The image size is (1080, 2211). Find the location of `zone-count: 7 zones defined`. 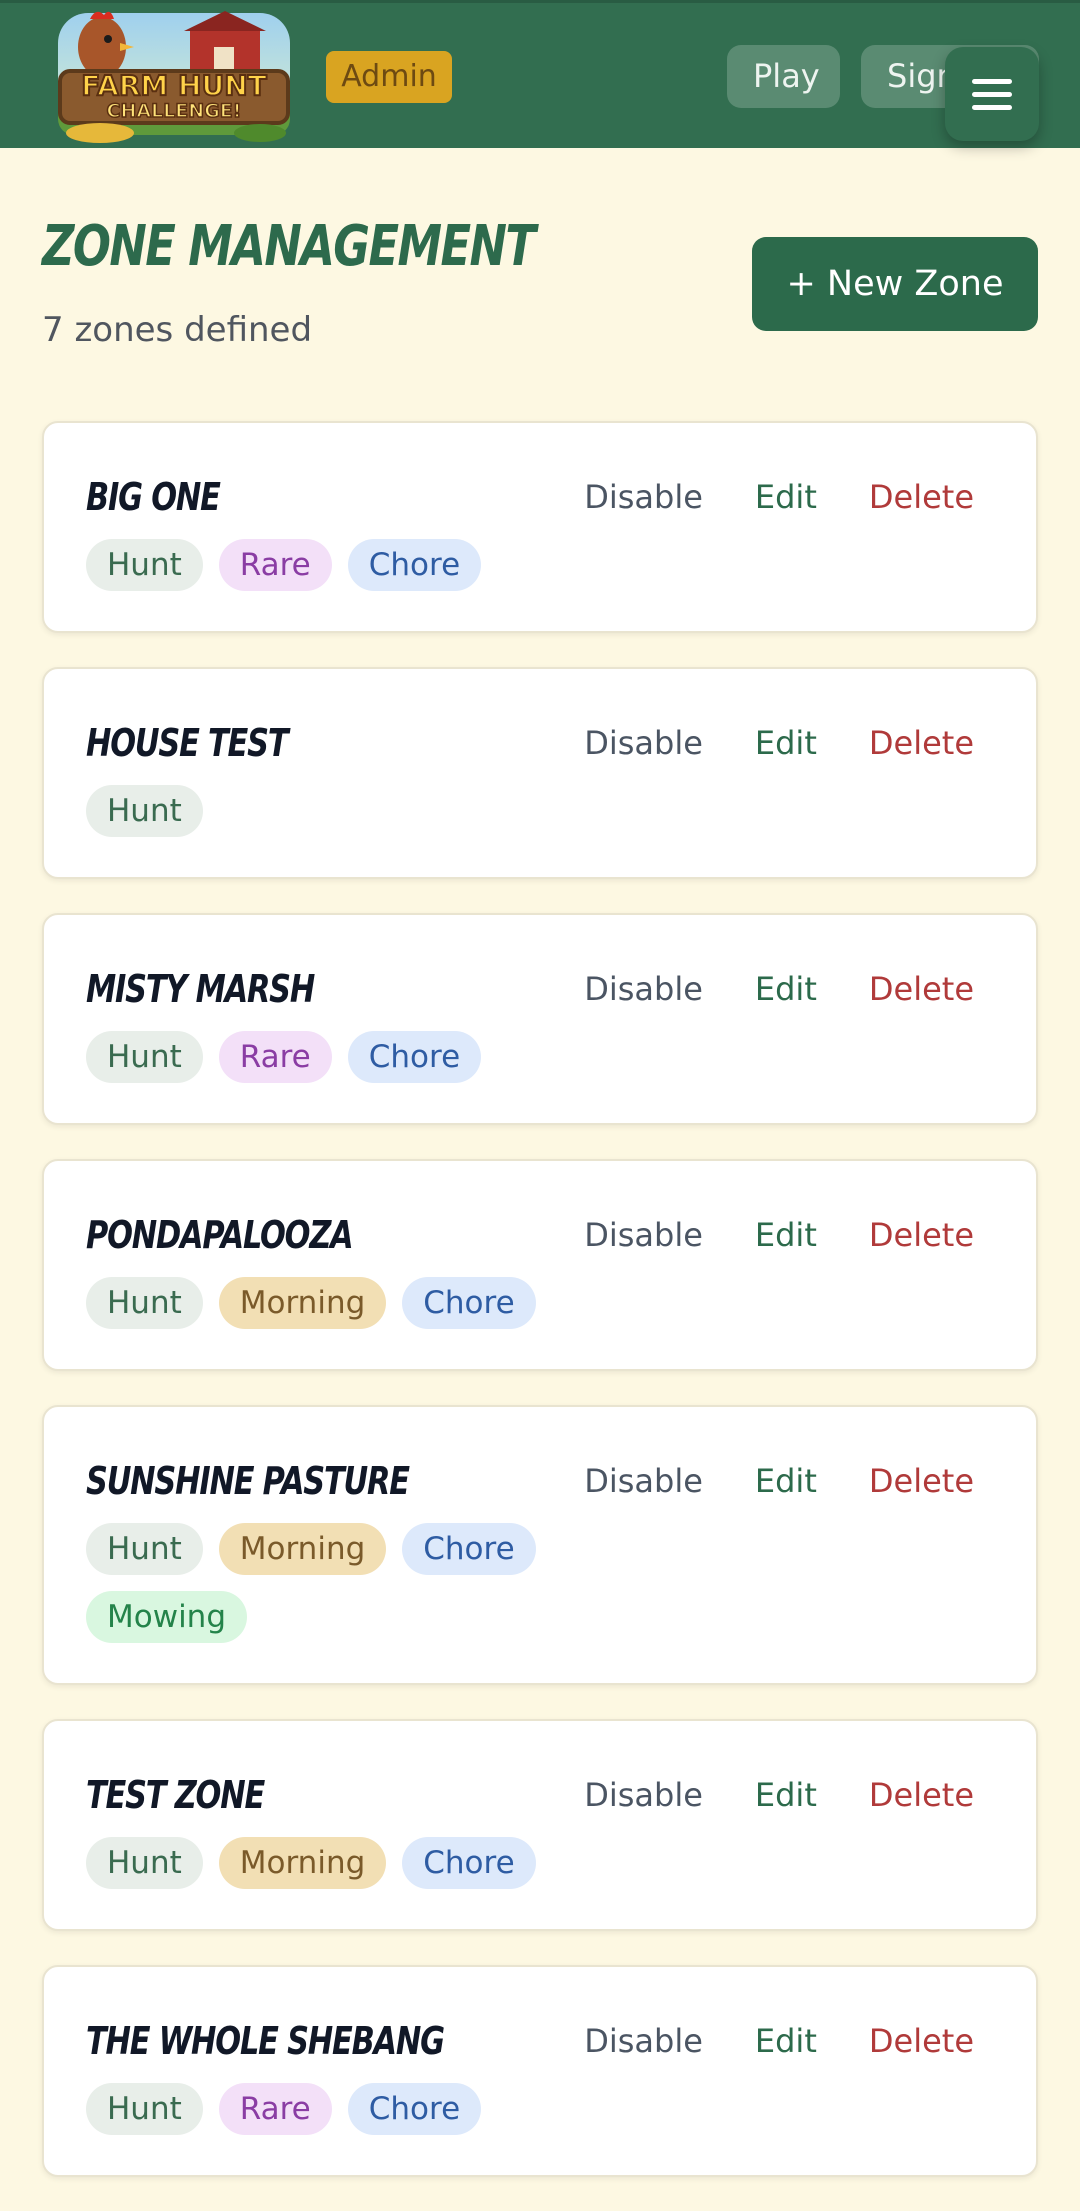

zone-count: 7 zones defined is located at coordinates (177, 330).